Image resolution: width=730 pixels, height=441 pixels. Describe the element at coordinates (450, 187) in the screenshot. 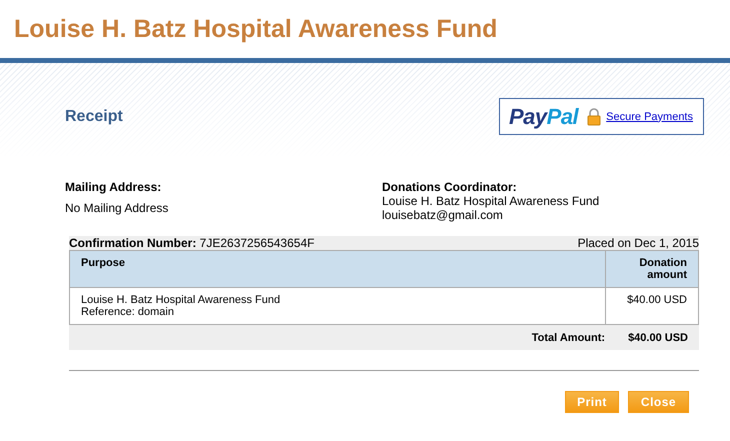

I see `coordinator-label: Donations Coordinator:` at that location.